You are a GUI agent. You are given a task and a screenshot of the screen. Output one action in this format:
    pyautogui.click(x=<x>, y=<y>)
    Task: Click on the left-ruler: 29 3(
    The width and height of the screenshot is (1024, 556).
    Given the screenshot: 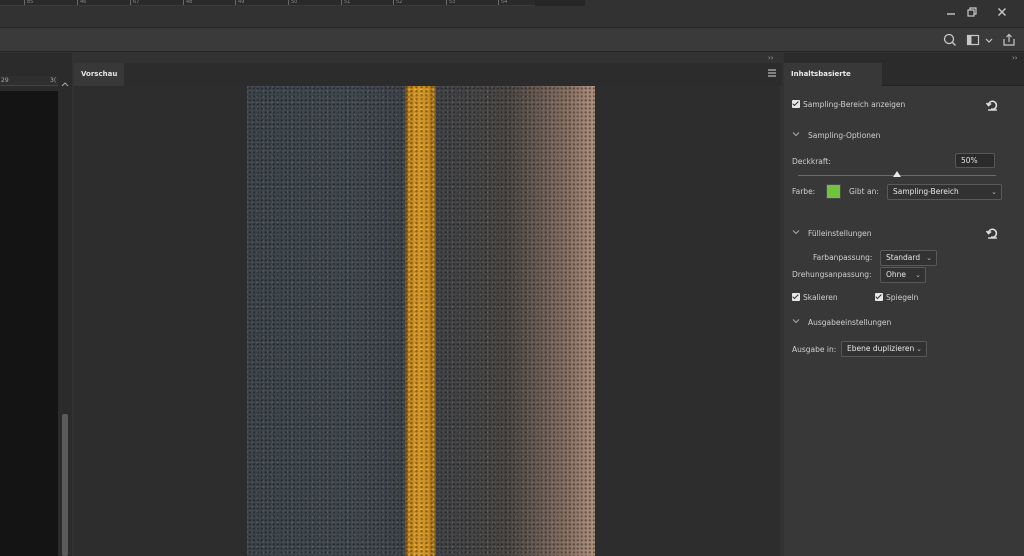 What is the action you would take?
    pyautogui.click(x=29, y=81)
    